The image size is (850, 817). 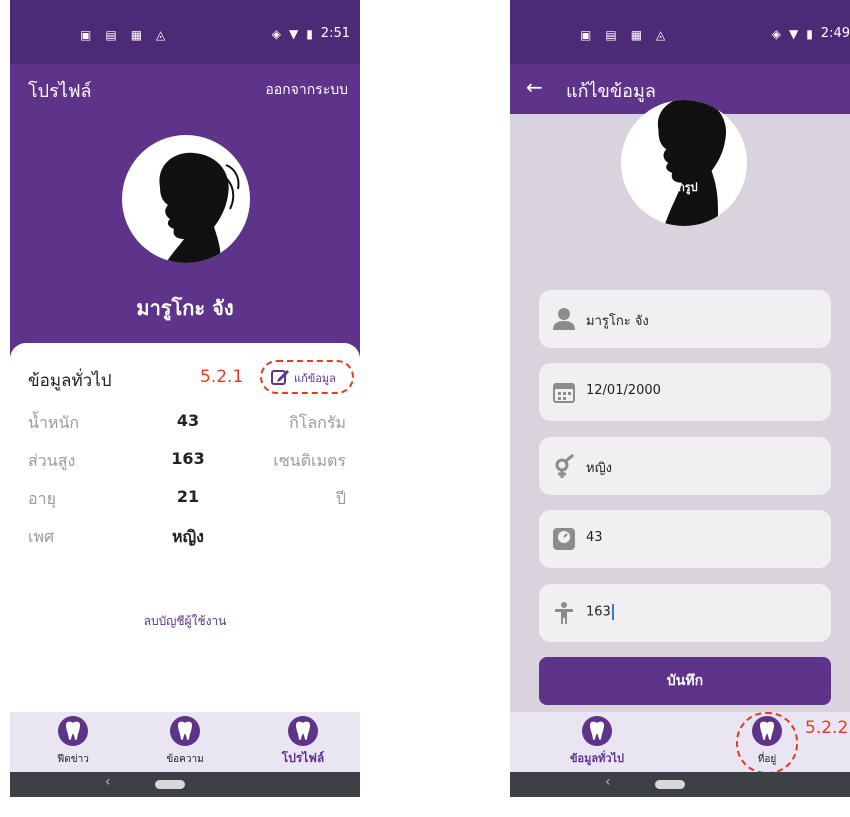 I want to click on nav-item-profile: โปรไฟล์, so click(x=303, y=744).